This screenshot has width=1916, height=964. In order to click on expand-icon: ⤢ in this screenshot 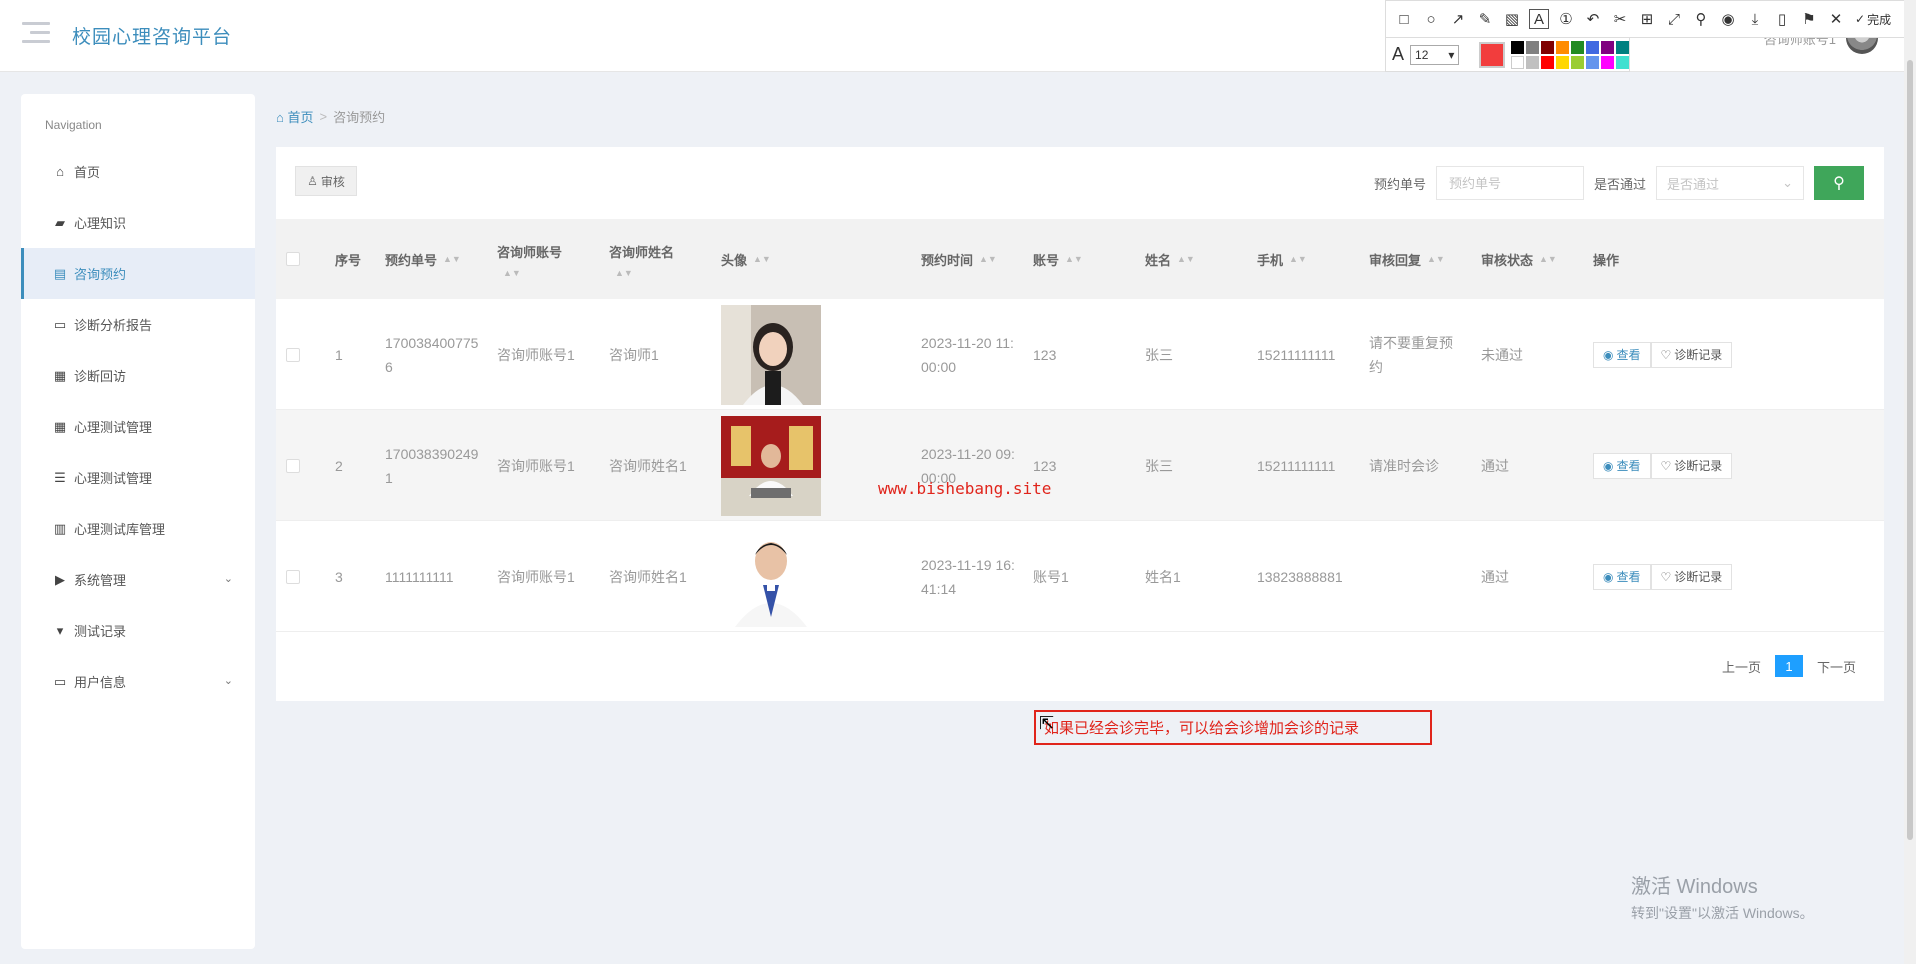, I will do `click(1674, 19)`.